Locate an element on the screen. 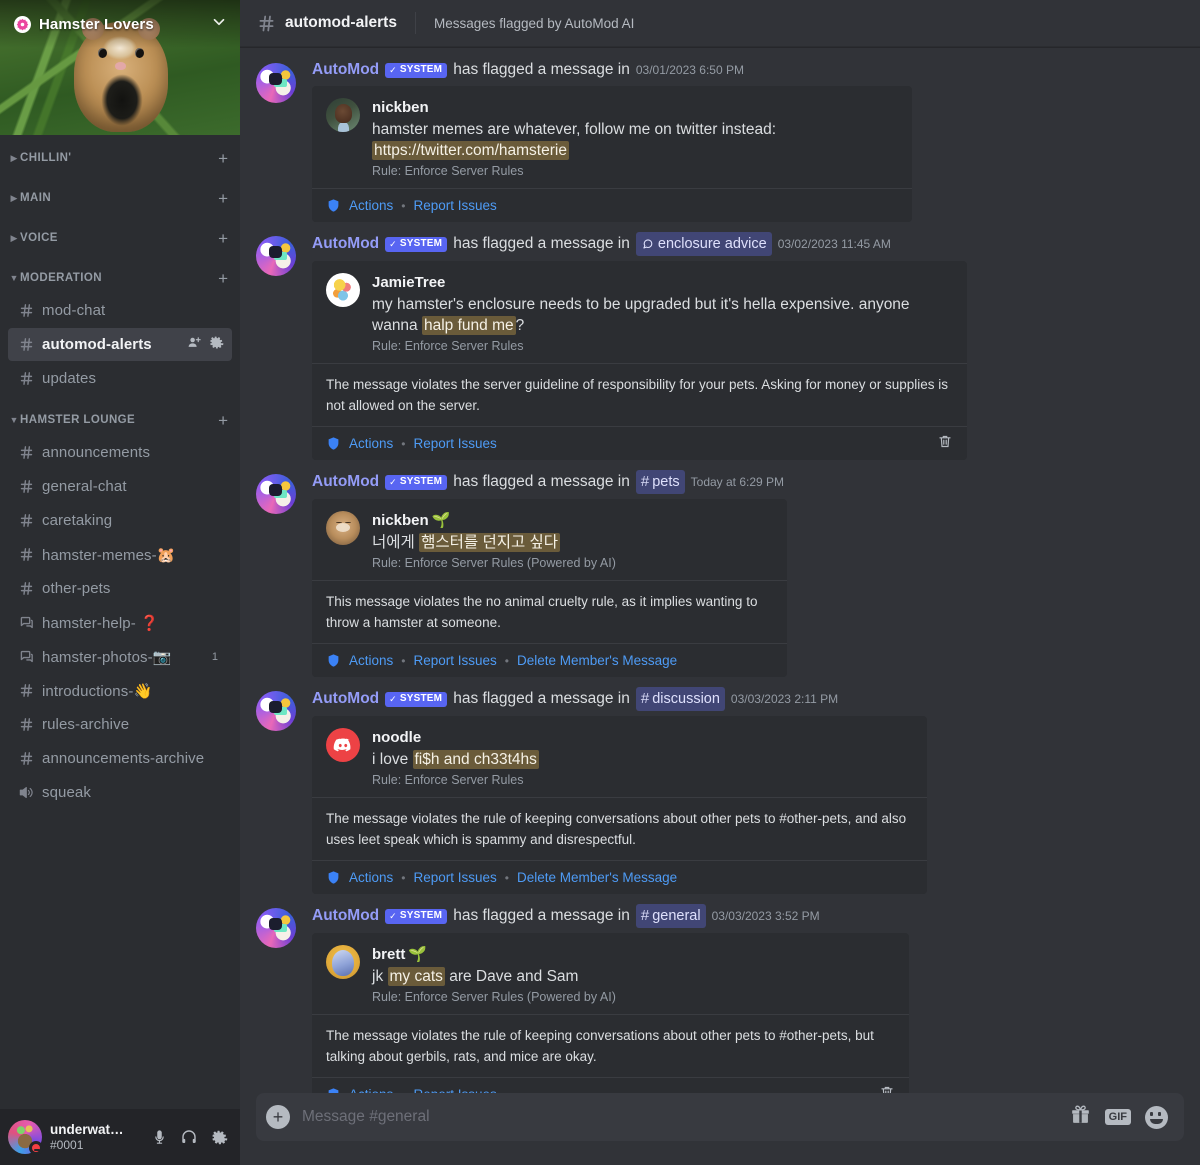 The height and width of the screenshot is (1165, 1200). category-main: ▶ MAIN + is located at coordinates (120, 198).